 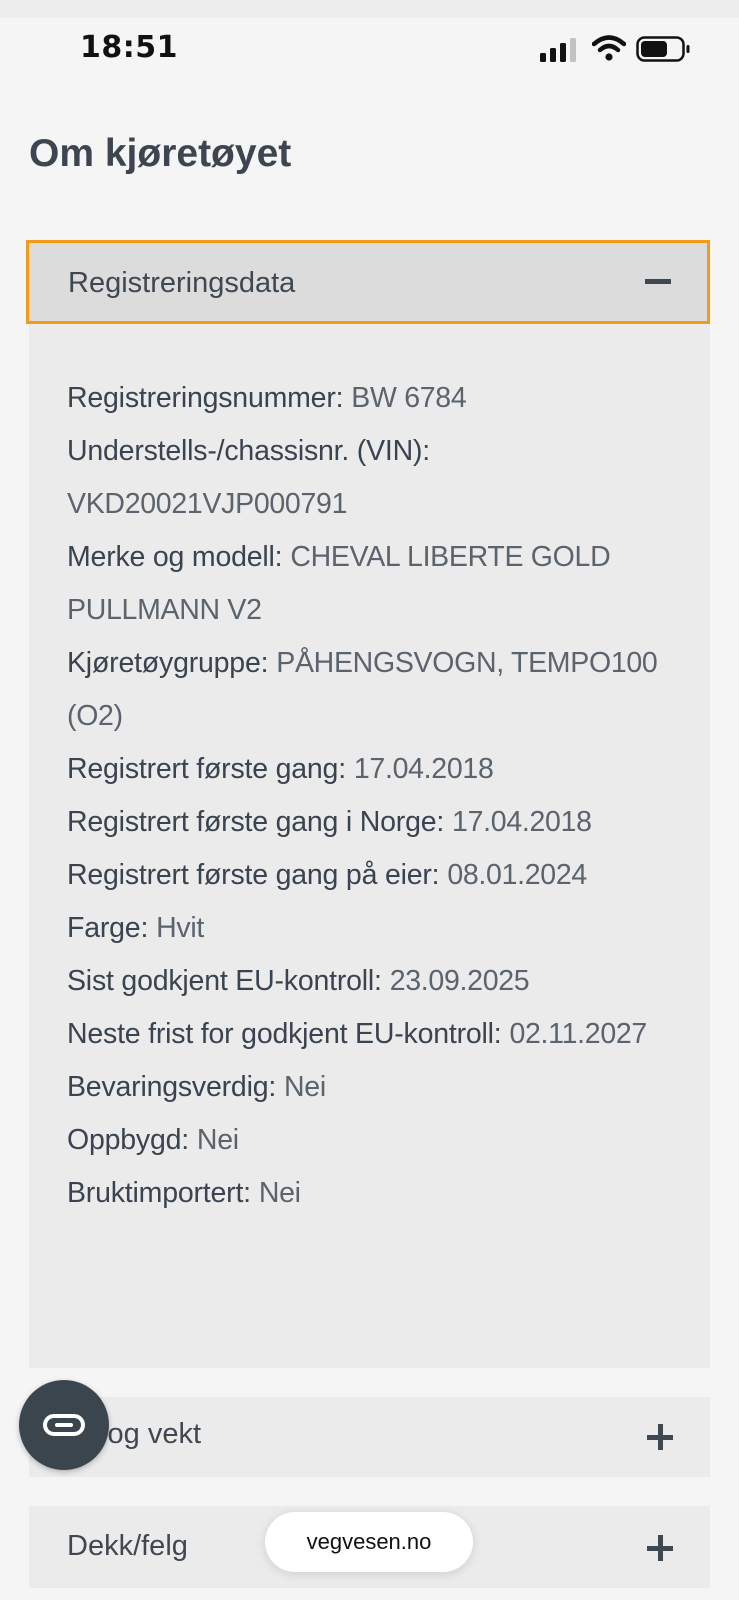 What do you see at coordinates (206, 769) in the screenshot?
I see `row-label: Registrert første gang:` at bounding box center [206, 769].